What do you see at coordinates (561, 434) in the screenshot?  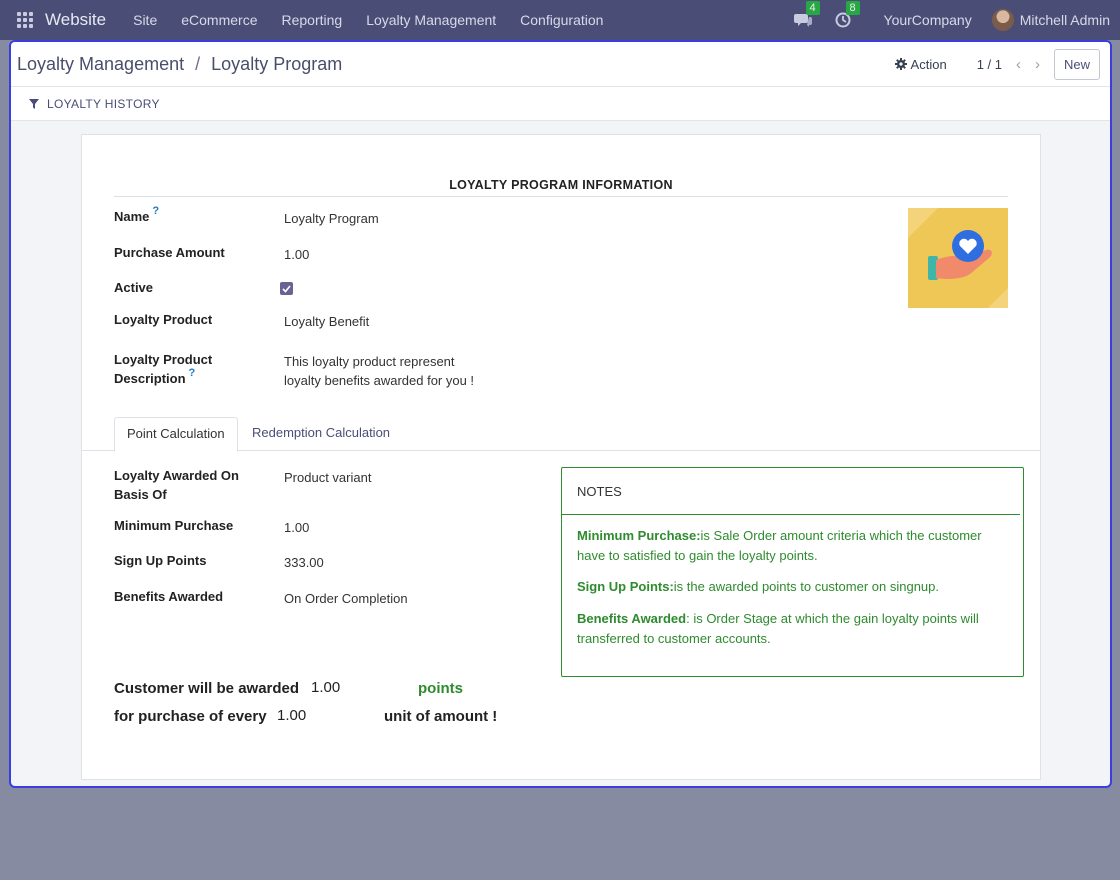 I see `notebook-tabs: Point Calculation Redemption Calculation` at bounding box center [561, 434].